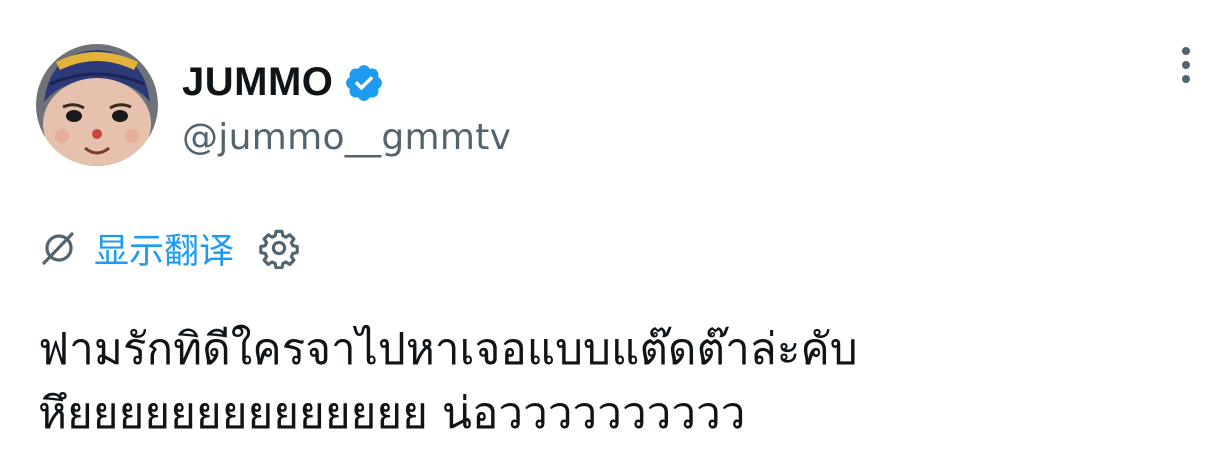 This screenshot has height=459, width=1220. I want to click on more-vertical-icon, so click(1186, 65).